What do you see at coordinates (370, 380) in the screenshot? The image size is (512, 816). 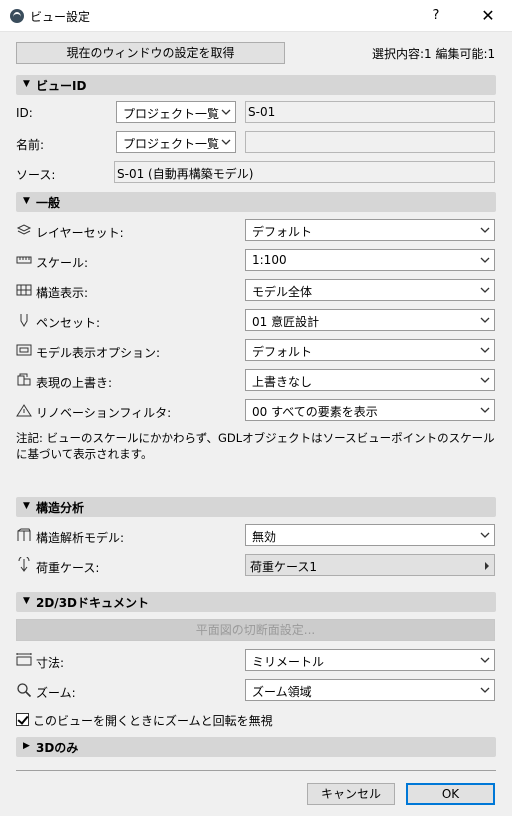 I see `override-select: 上書きなし` at bounding box center [370, 380].